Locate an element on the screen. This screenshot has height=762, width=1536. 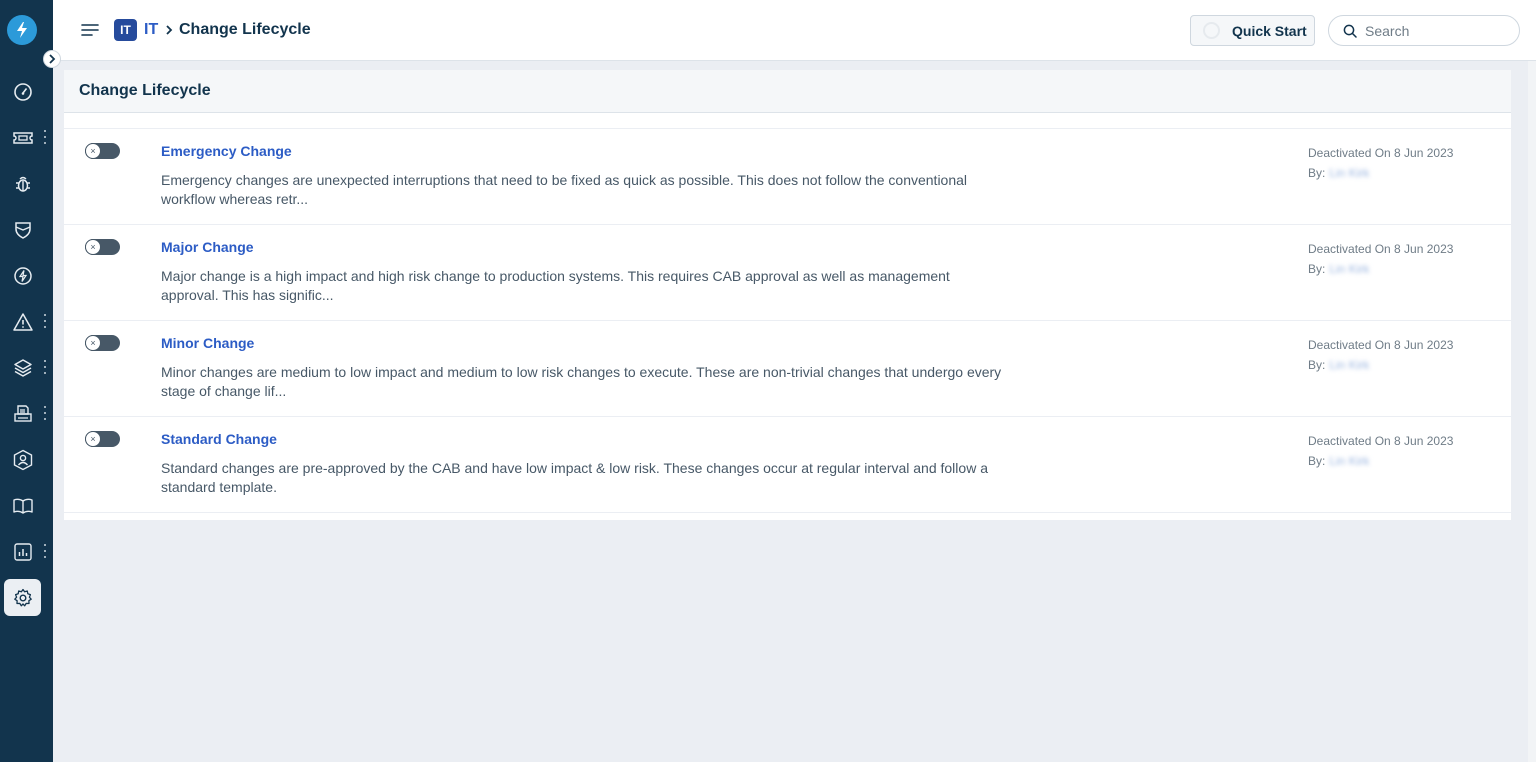
warning-icon is located at coordinates (22, 321).